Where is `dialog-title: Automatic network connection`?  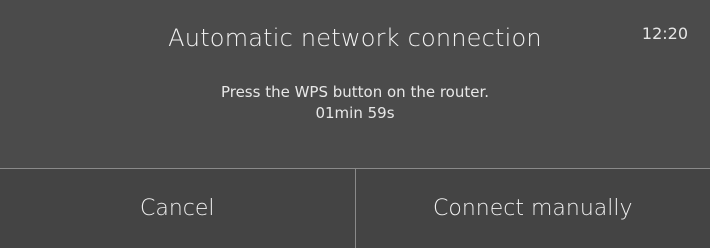
dialog-title: Automatic network connection is located at coordinates (355, 38).